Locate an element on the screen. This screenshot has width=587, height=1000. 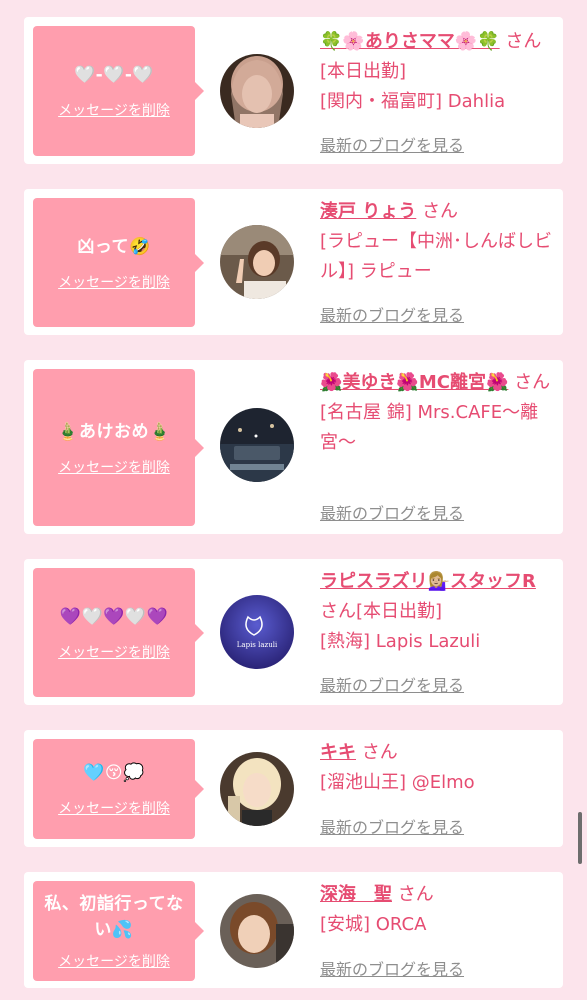
cast-info: 🍀🌸ありさママ🌸🍀 さん[本日出勤] [関内・福富町] Dahlia is located at coordinates (438, 72).